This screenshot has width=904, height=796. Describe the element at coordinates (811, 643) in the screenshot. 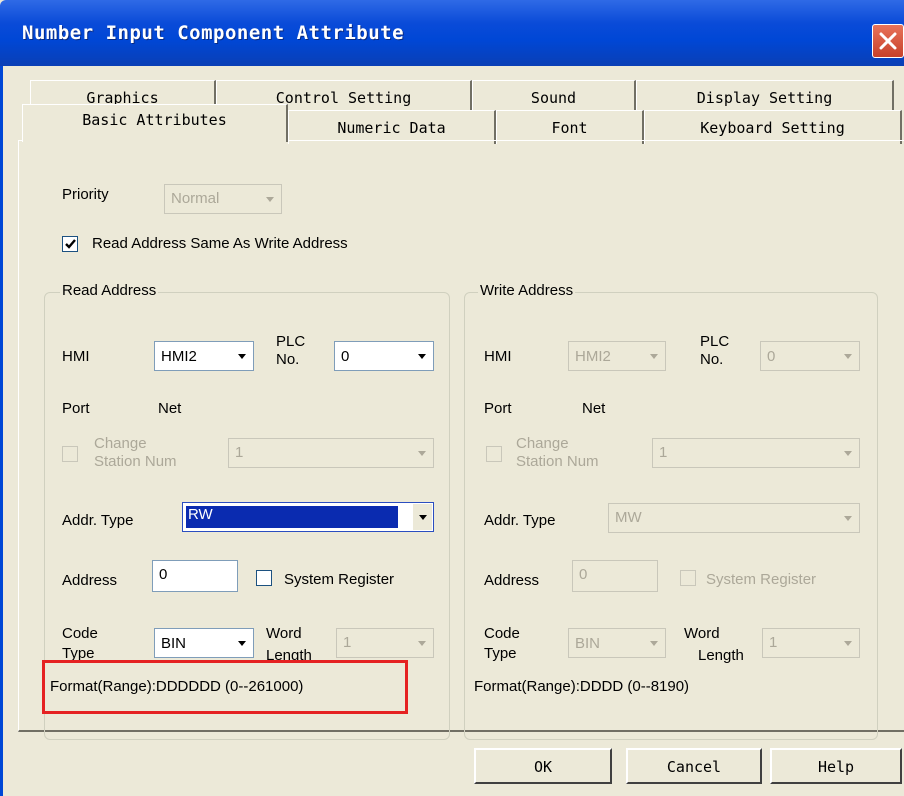

I see `write-word-length-select: 1` at that location.